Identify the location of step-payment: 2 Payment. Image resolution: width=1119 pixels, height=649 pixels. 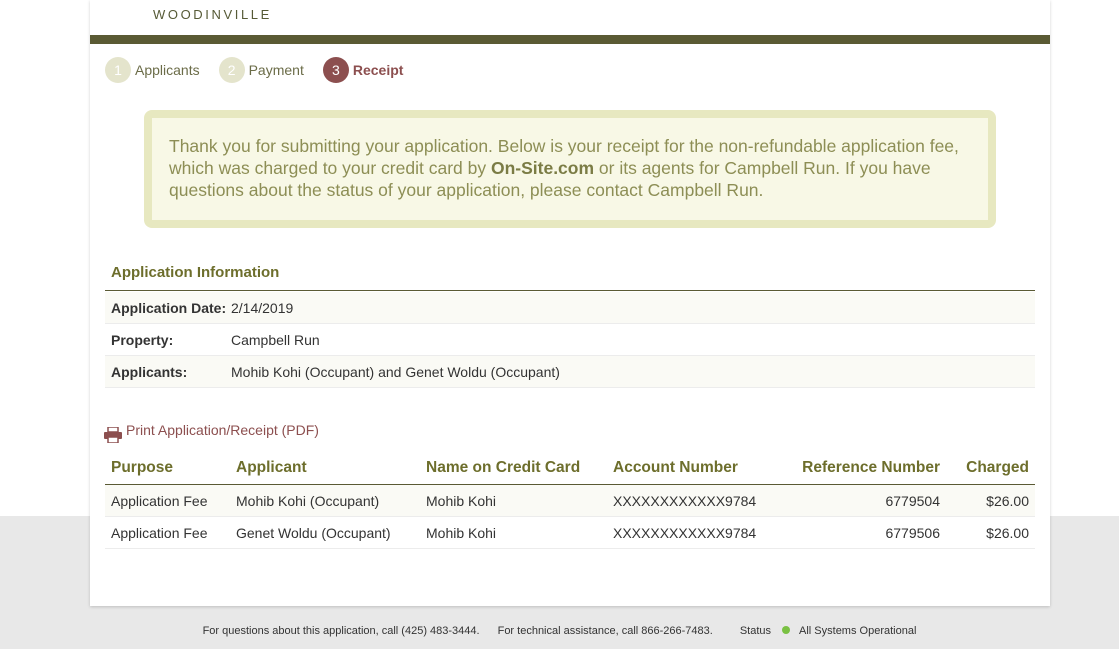
(261, 70).